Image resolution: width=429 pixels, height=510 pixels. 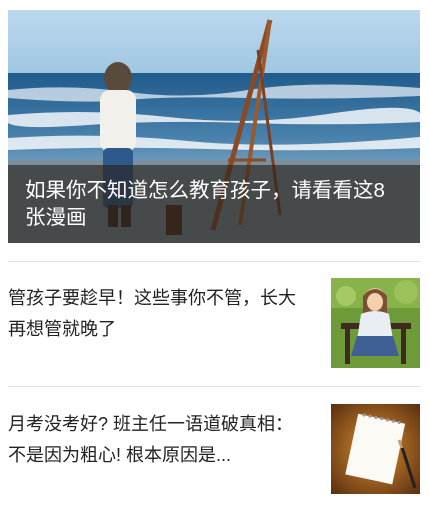 What do you see at coordinates (152, 313) in the screenshot?
I see `article-title: 管孩子要趁早！这些事你不管，长大再想管就晚了` at bounding box center [152, 313].